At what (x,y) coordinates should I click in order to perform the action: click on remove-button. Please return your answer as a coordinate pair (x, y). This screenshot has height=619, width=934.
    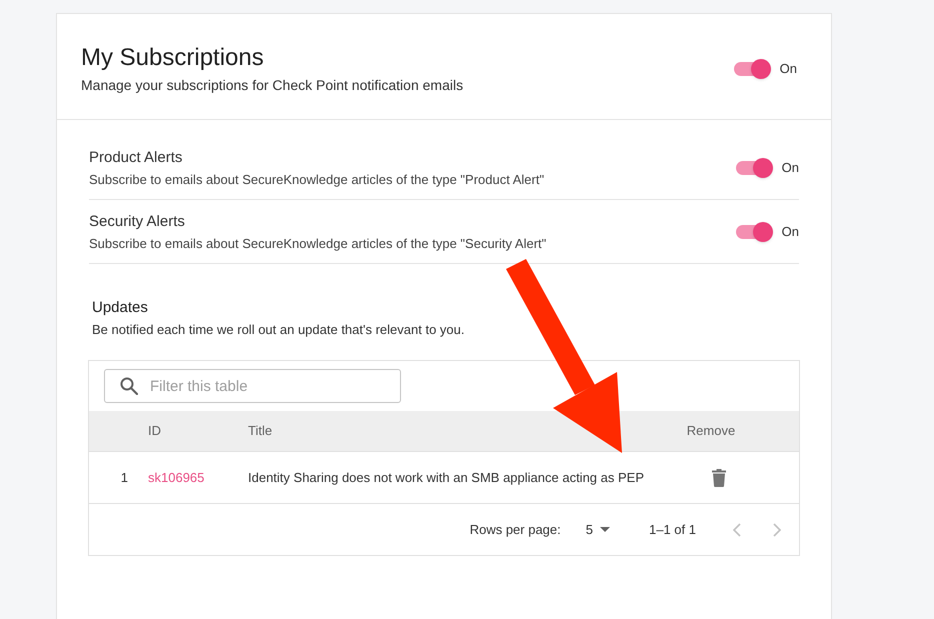
    Looking at the image, I should click on (719, 477).